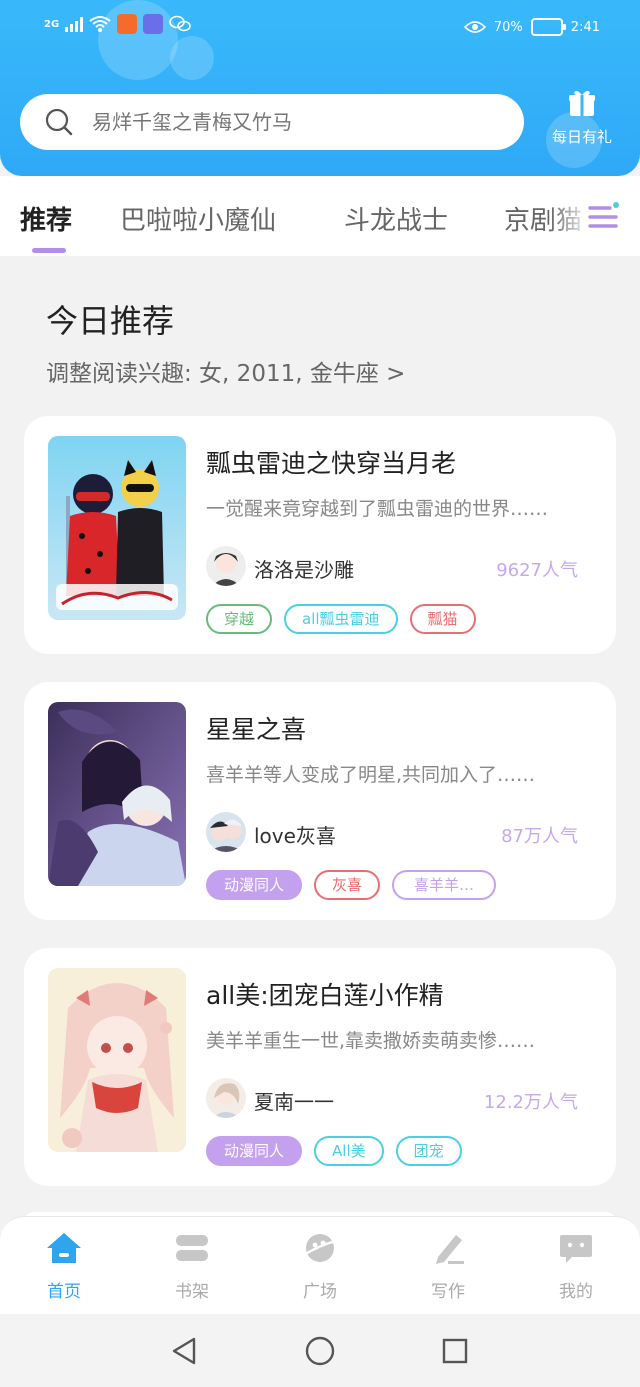 This screenshot has height=1387, width=640. Describe the element at coordinates (239, 619) in the screenshot. I see `tag: 穿越` at that location.